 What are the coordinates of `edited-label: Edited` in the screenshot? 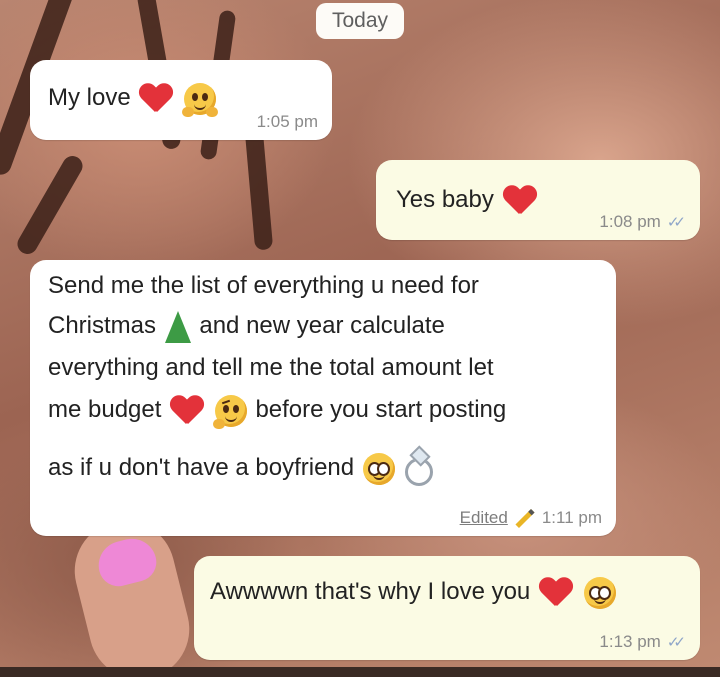 It's located at (483, 517).